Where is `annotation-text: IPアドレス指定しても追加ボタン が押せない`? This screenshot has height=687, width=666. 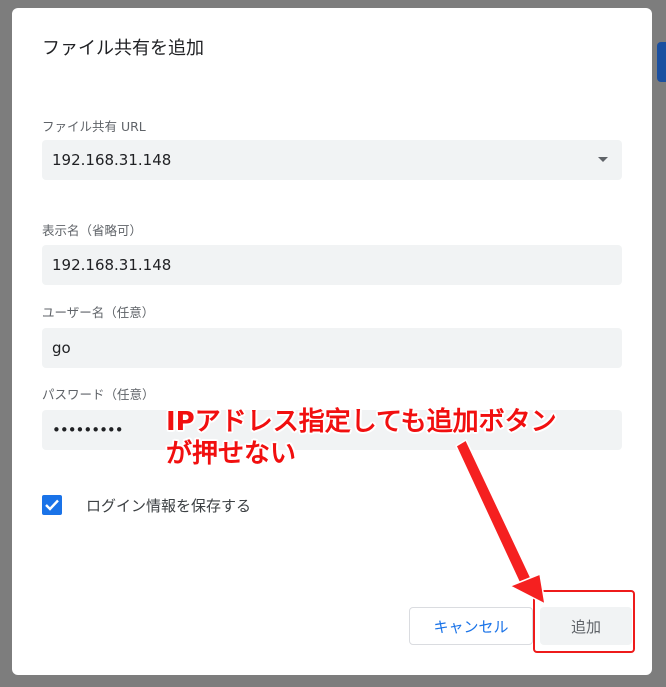
annotation-text: IPアドレス指定しても追加ボタン が押せない is located at coordinates (361, 438).